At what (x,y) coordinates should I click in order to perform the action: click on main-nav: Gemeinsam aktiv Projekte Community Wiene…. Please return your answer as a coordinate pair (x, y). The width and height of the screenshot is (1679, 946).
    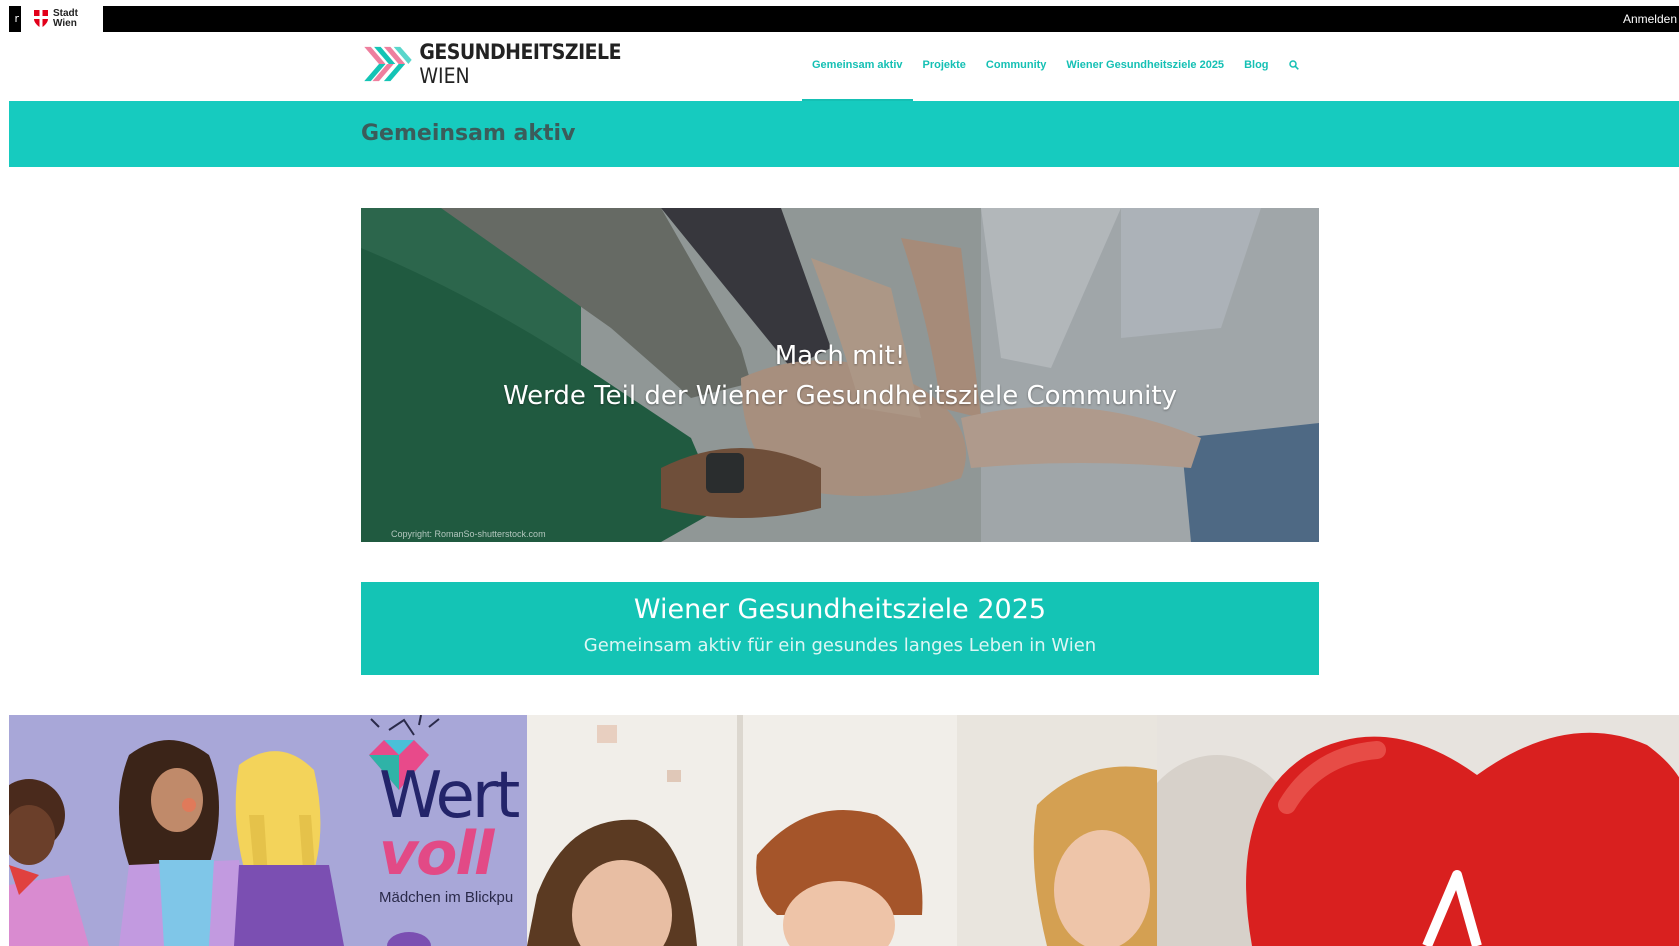
    Looking at the image, I should click on (1055, 66).